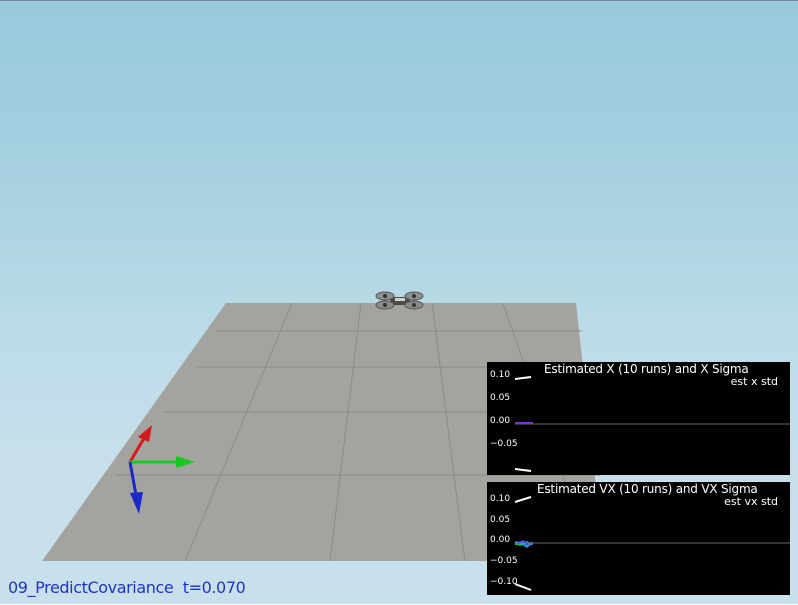  Describe the element at coordinates (91, 587) in the screenshot. I see `scenario-name: 09_PredictCovariance` at that location.